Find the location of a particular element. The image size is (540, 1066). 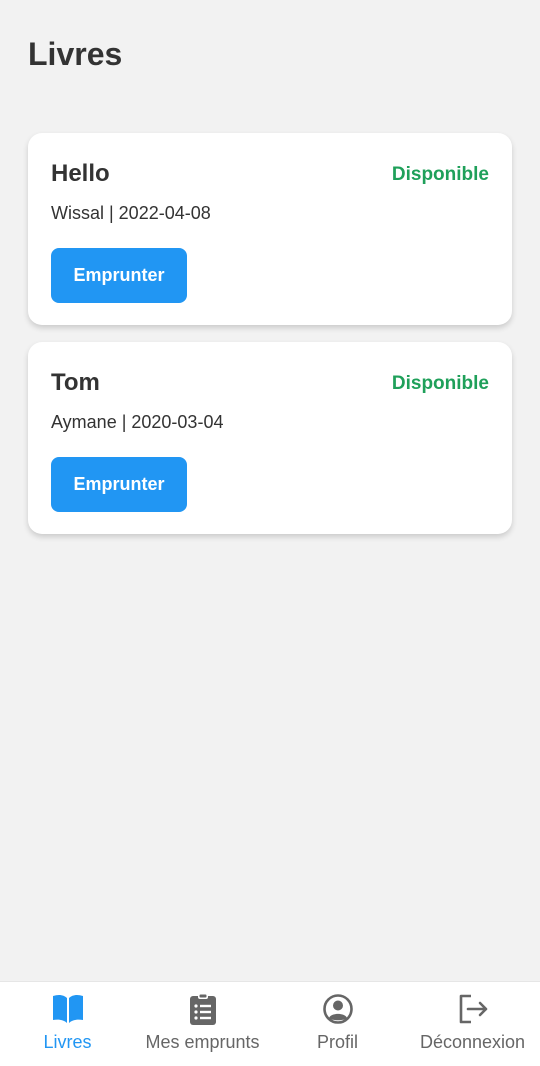

tab-mes-emprunts: Mes emprunts is located at coordinates (202, 1024).